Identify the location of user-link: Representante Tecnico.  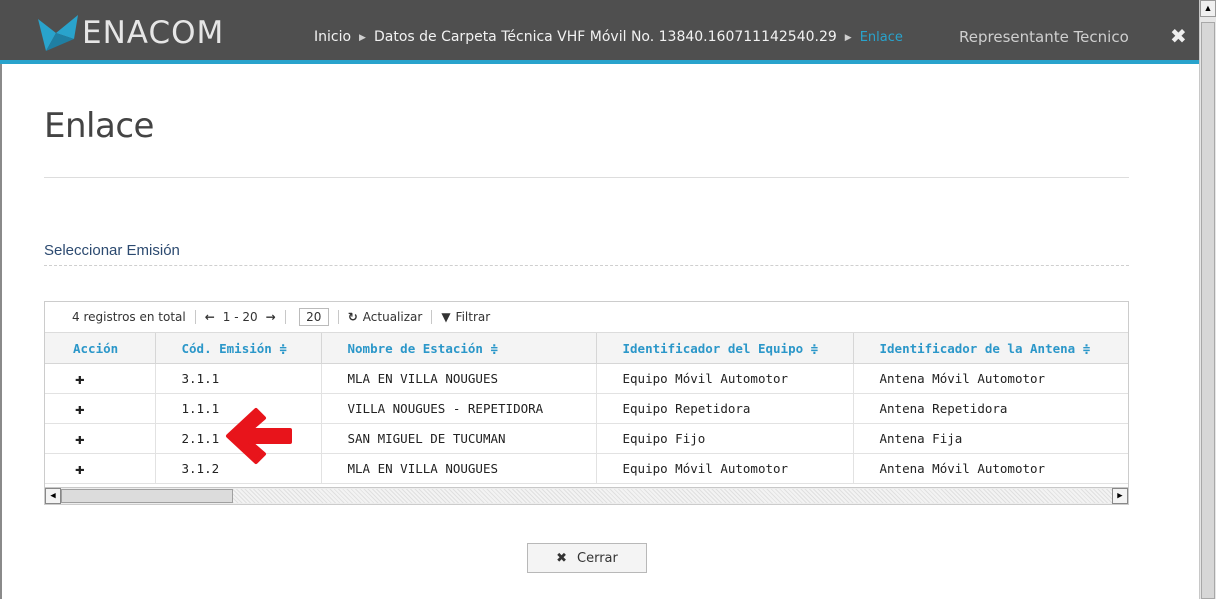
(1044, 37).